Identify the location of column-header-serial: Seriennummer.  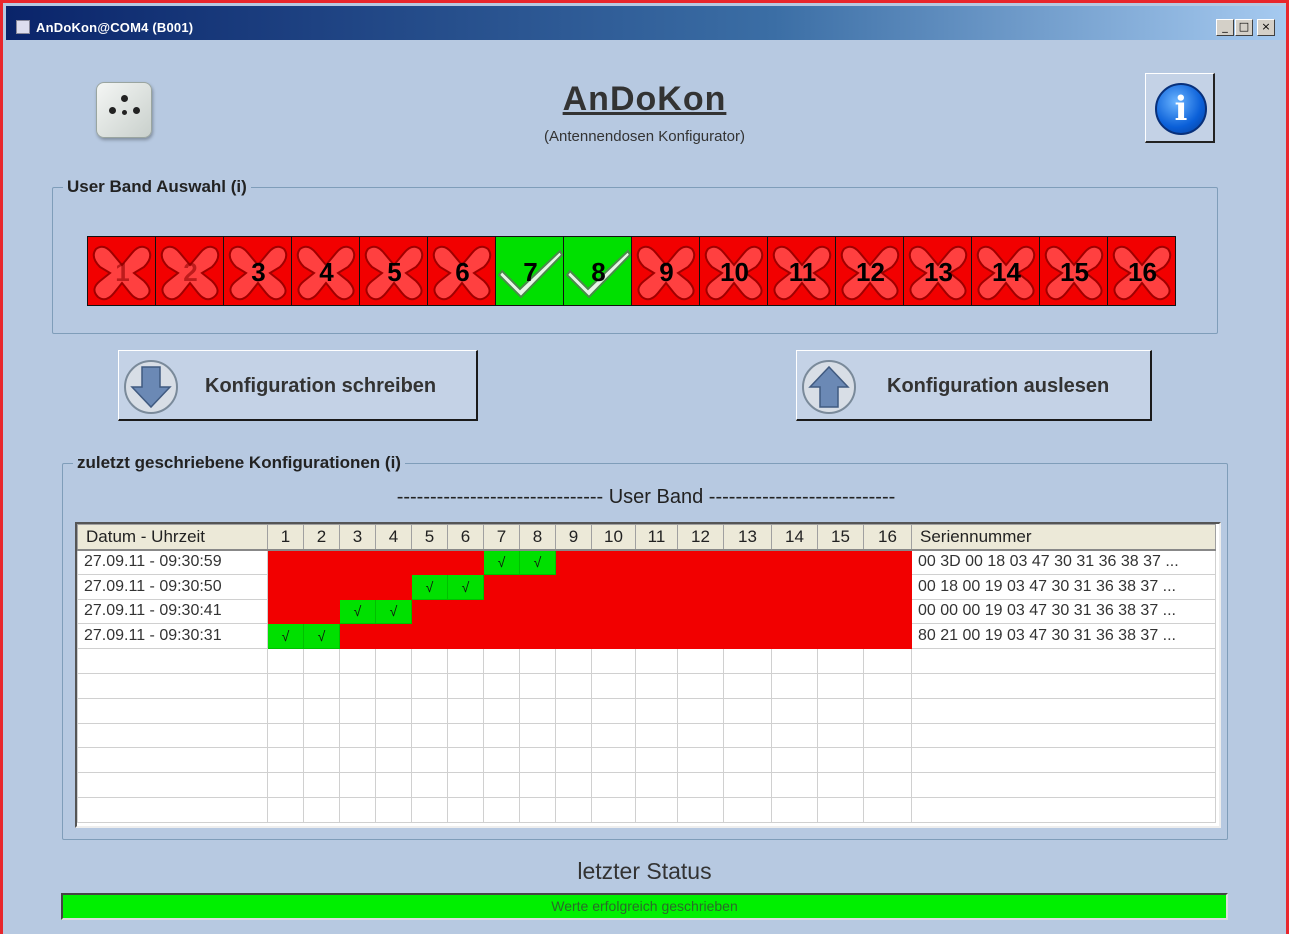
(1063, 537).